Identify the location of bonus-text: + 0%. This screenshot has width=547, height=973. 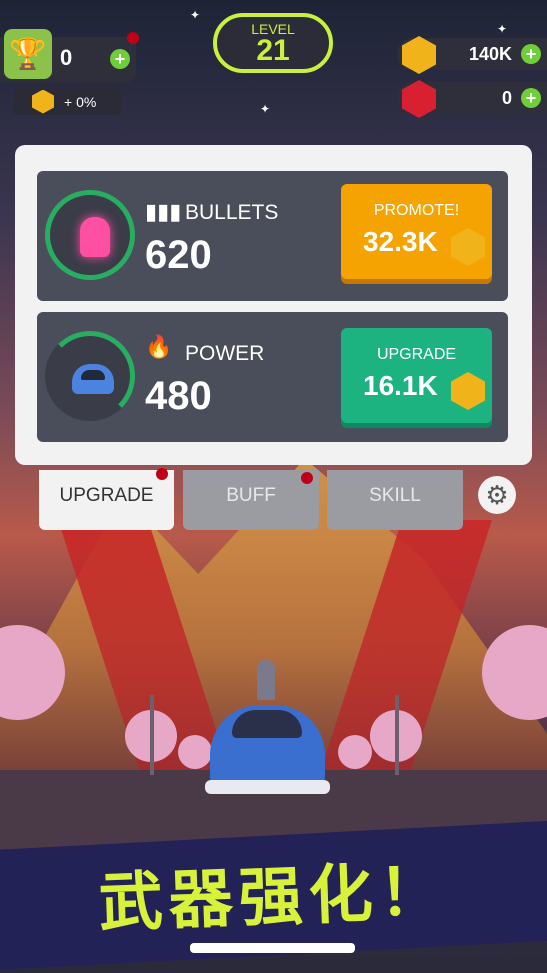
(80, 101).